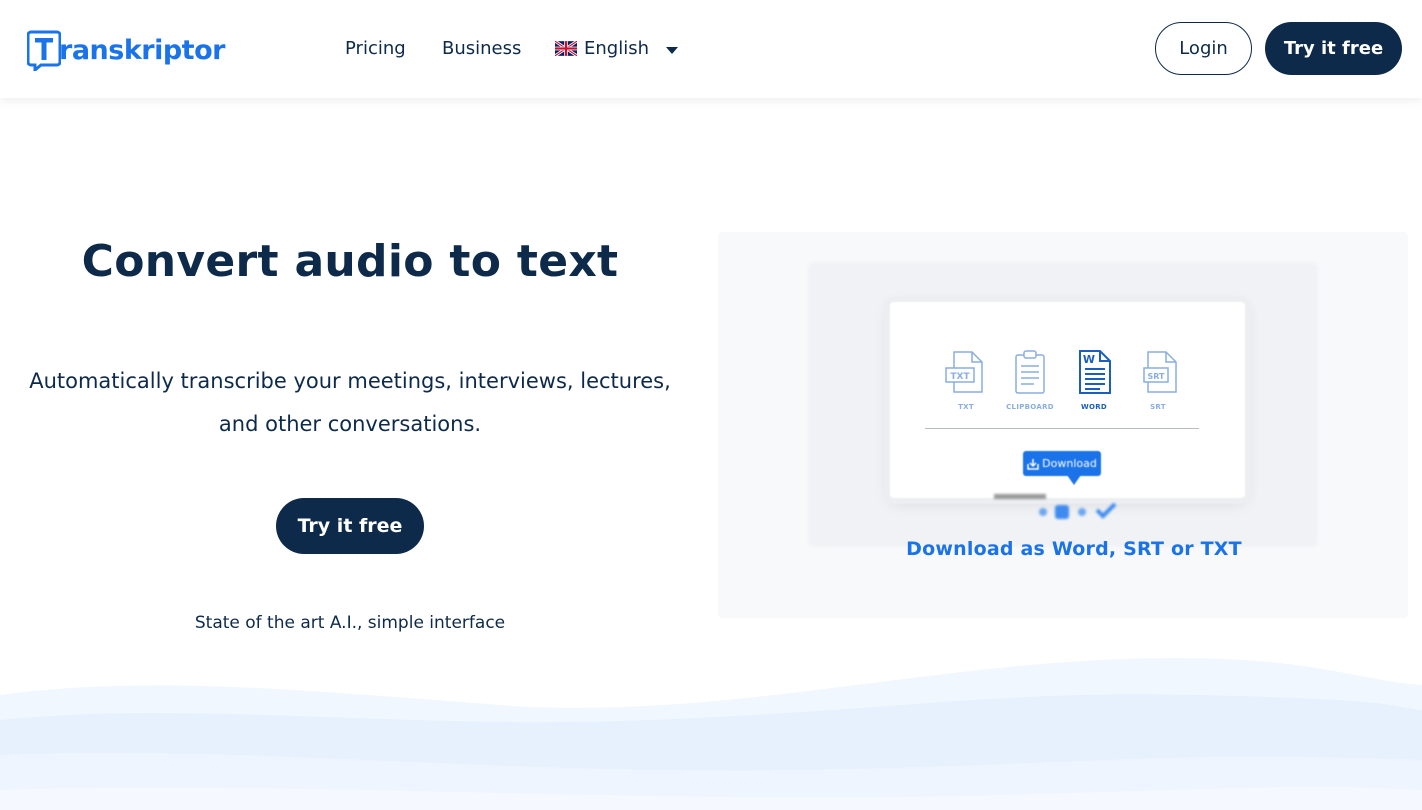 Image resolution: width=1422 pixels, height=810 pixels. I want to click on srt-file-icon: SRT, so click(1160, 372).